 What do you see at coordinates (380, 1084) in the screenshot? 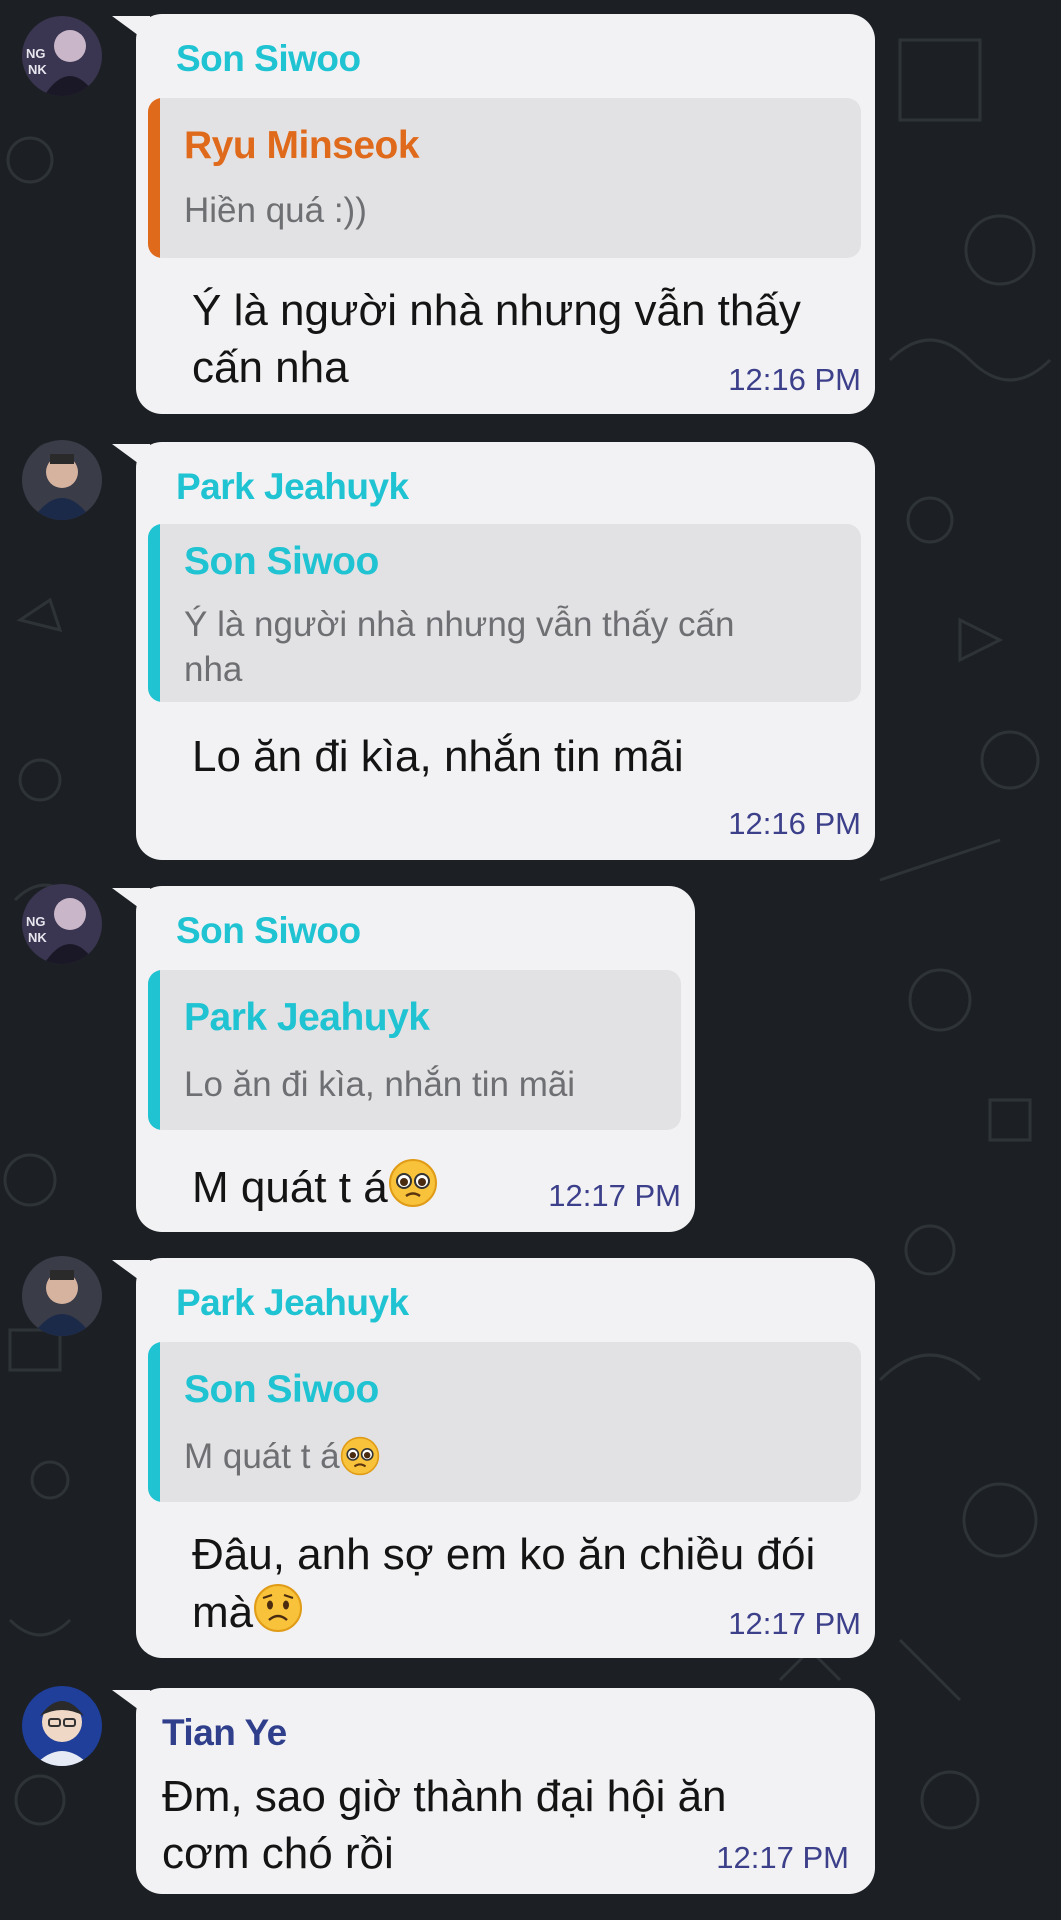
I see `quote-text: Lo ăn đi kìa, nhắn tin mãi` at bounding box center [380, 1084].